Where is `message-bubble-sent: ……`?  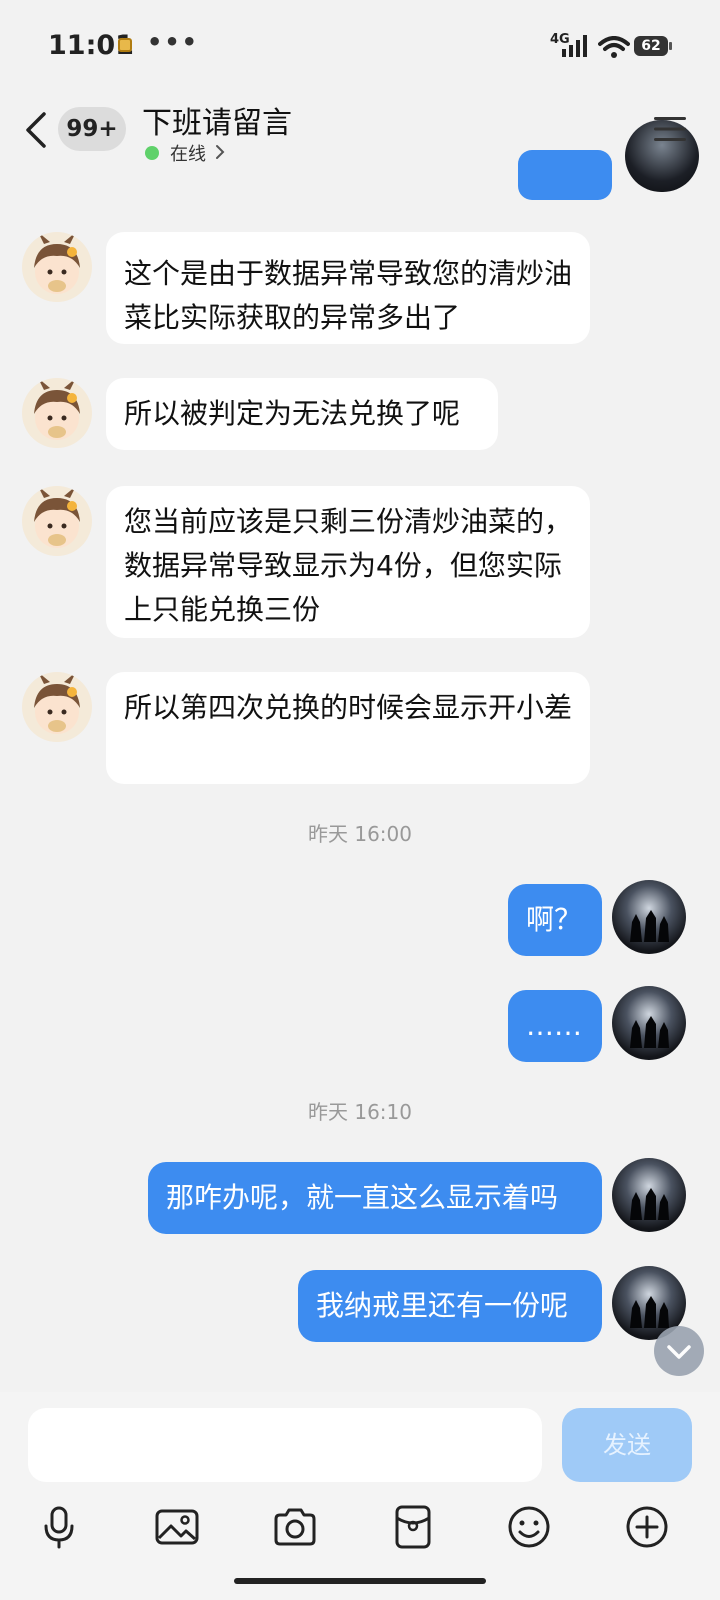 message-bubble-sent: …… is located at coordinates (555, 1026).